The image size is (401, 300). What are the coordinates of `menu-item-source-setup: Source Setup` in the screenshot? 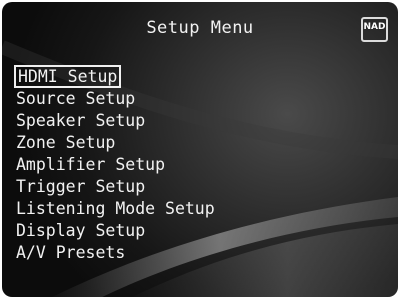 It's located at (115, 99).